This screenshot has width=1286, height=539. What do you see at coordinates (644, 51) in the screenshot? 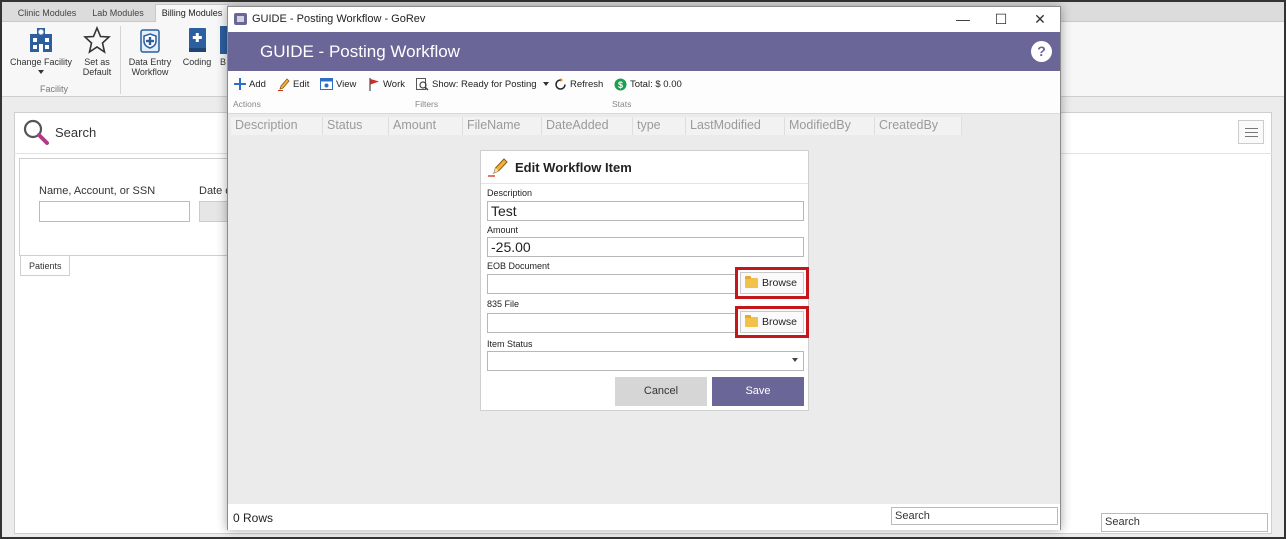
I see `window-header: GUIDE - Posting Workflow ?` at bounding box center [644, 51].